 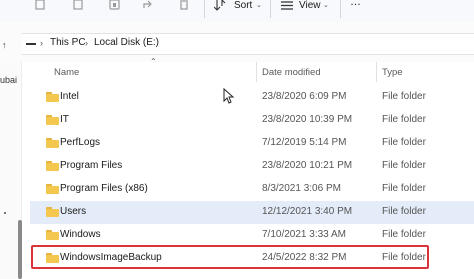 What do you see at coordinates (115, 5) in the screenshot?
I see `paste-icon` at bounding box center [115, 5].